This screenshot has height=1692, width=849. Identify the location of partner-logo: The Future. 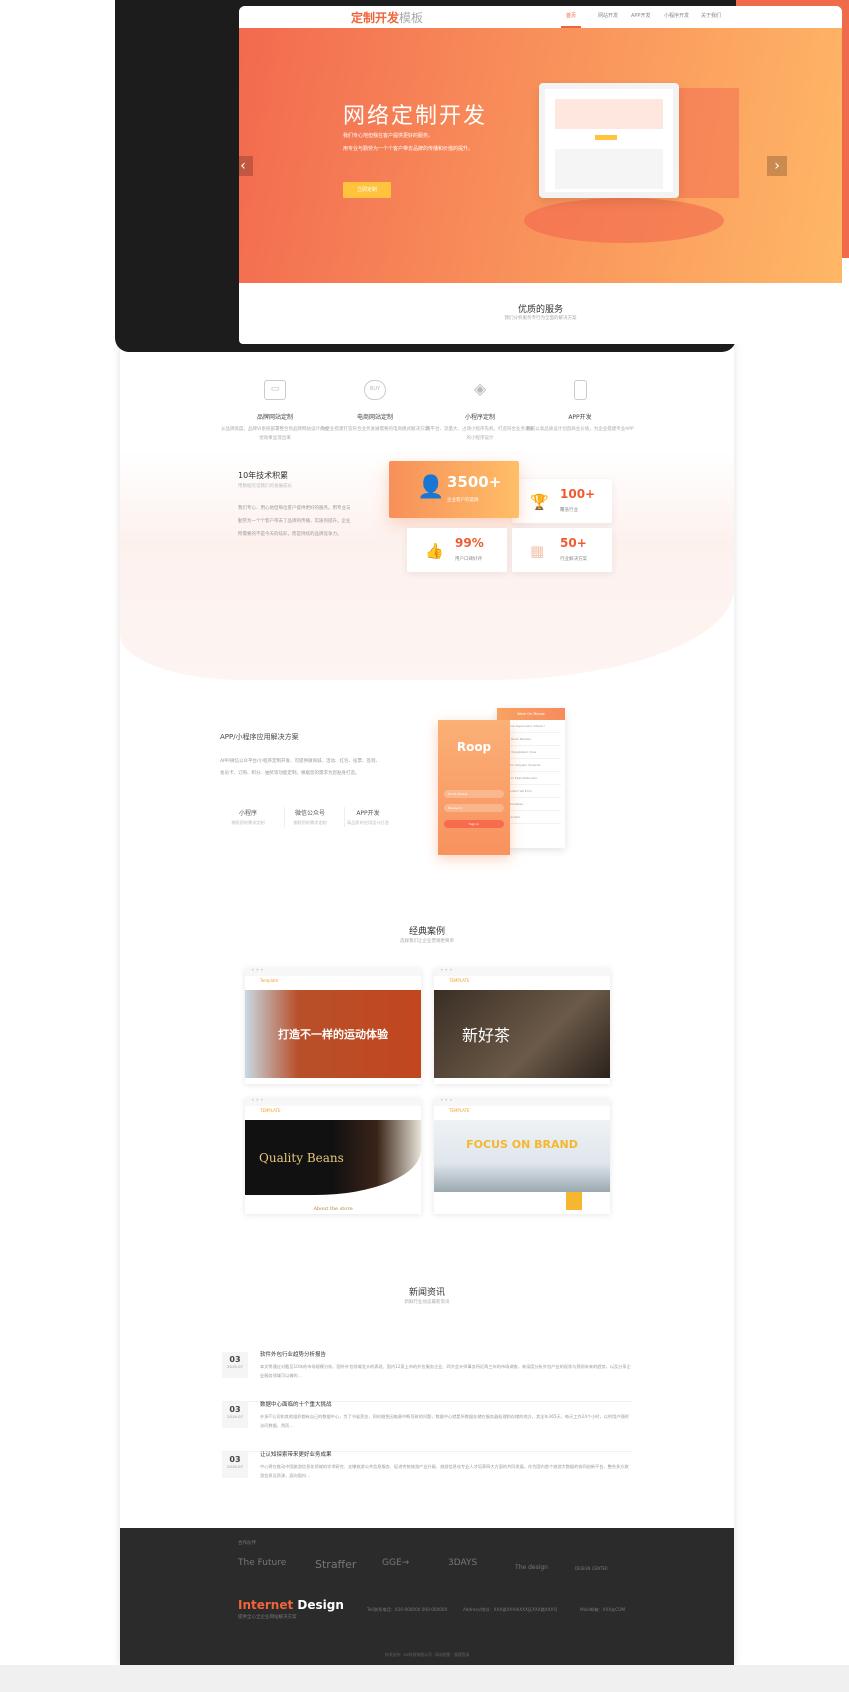
(262, 1563).